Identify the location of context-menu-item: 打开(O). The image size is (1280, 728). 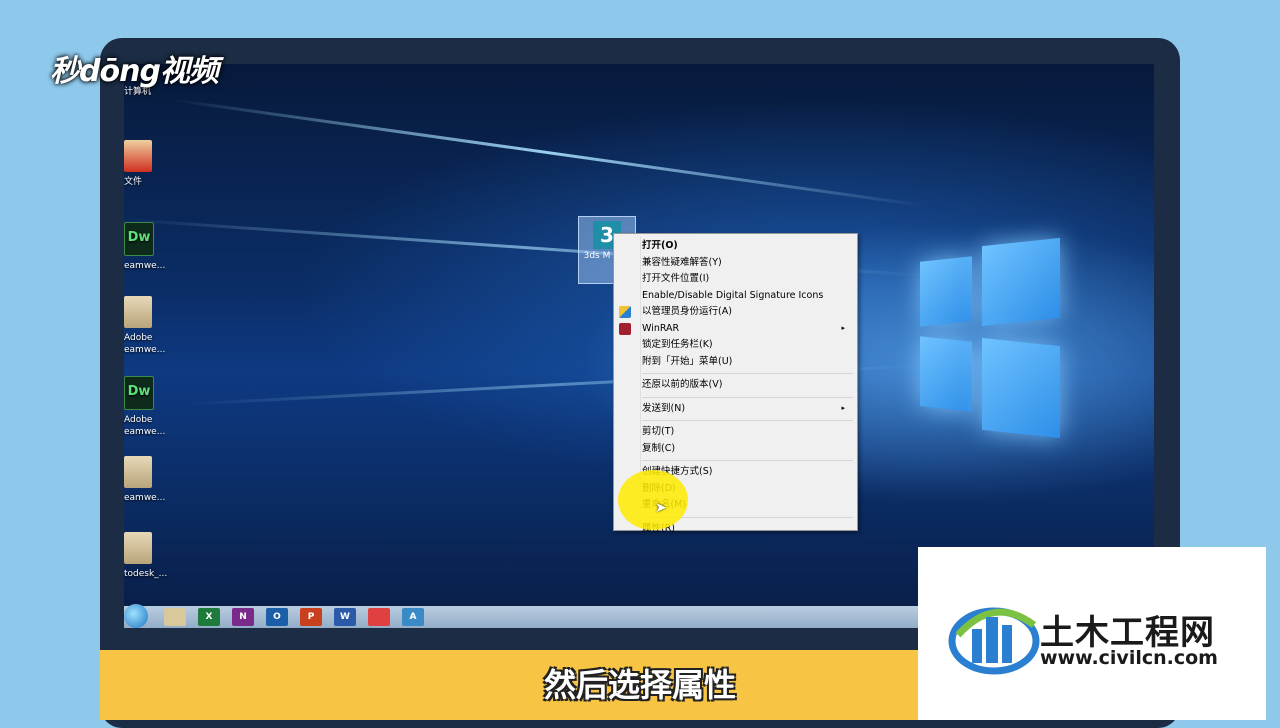
(747, 245).